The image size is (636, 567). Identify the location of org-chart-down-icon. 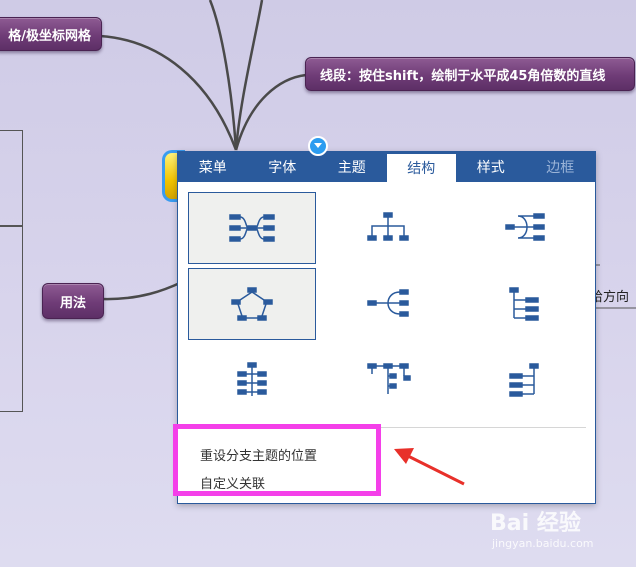
(388, 226).